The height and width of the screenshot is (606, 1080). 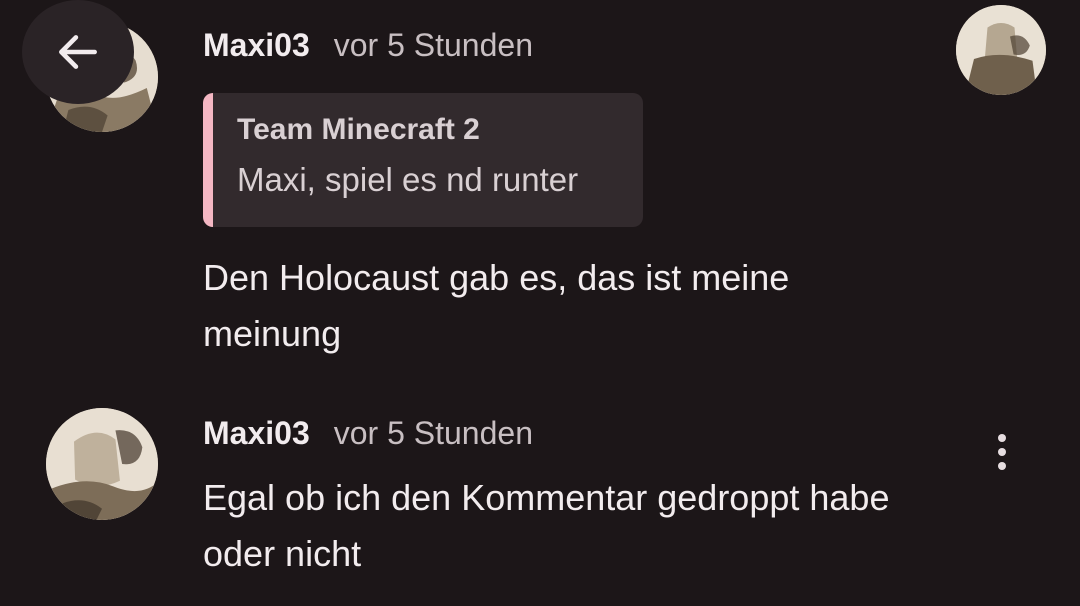 I want to click on back-button, so click(x=78, y=52).